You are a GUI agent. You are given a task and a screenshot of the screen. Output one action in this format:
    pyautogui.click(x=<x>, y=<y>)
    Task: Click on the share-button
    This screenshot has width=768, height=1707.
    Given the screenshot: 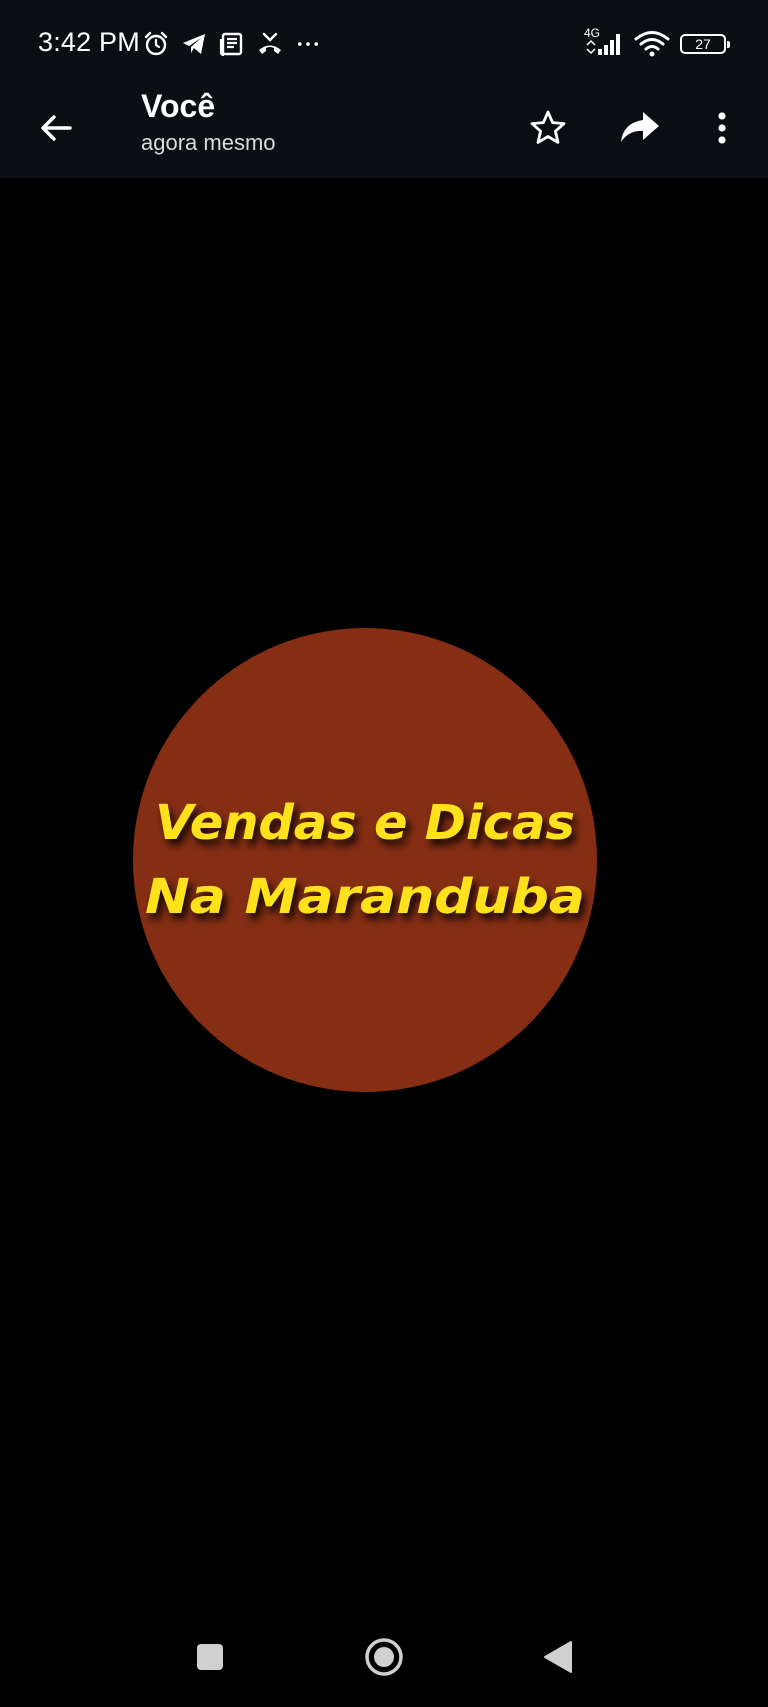 What is the action you would take?
    pyautogui.click(x=640, y=128)
    